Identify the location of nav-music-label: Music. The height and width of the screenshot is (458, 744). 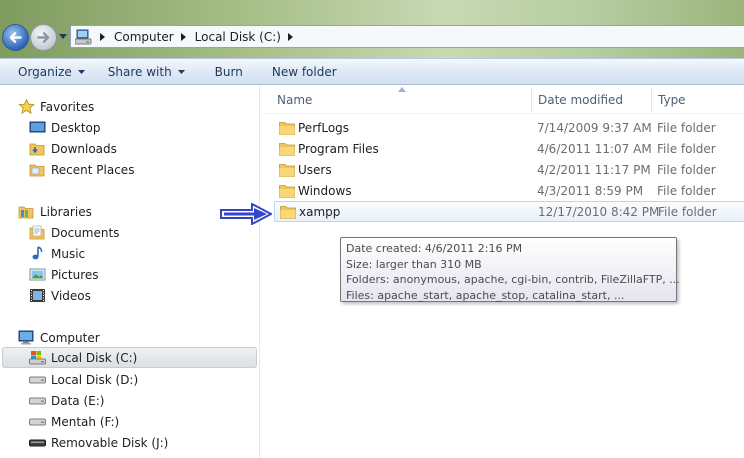
(68, 253).